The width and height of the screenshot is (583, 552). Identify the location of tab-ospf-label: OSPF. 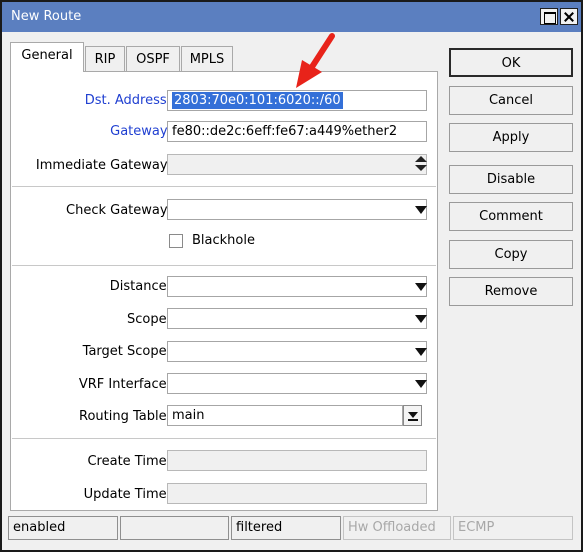
(153, 59).